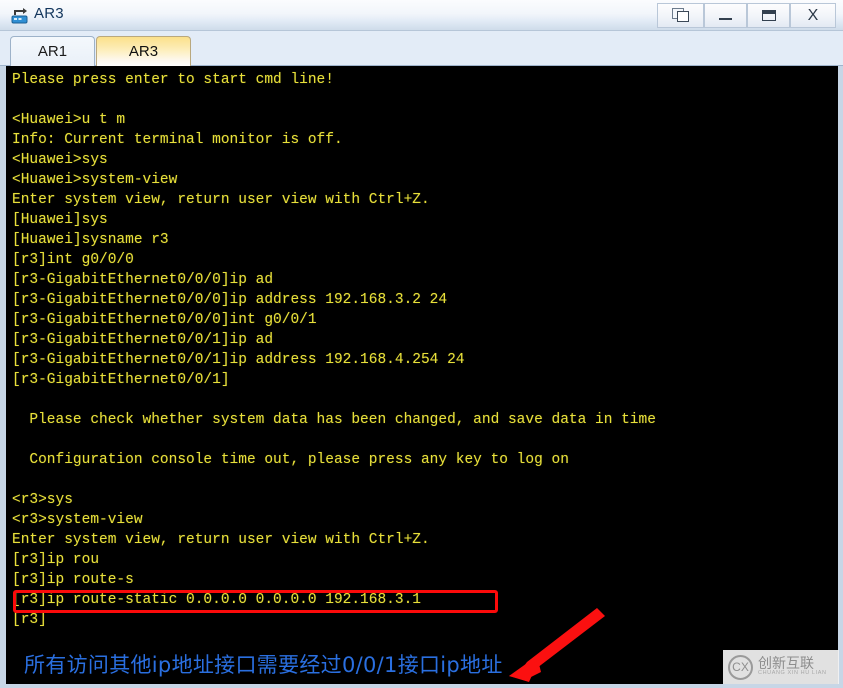 The image size is (843, 688). I want to click on tab-ar3: AR3, so click(143, 51).